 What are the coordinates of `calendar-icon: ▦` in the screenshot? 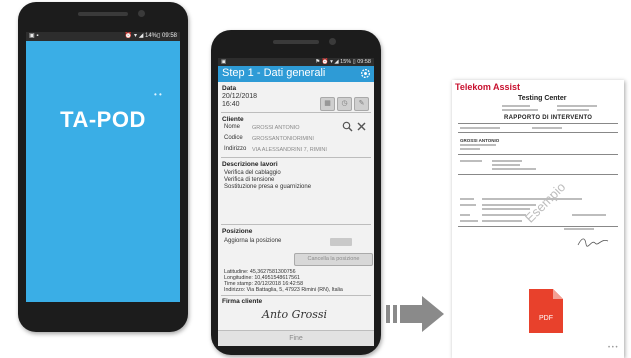 It's located at (327, 104).